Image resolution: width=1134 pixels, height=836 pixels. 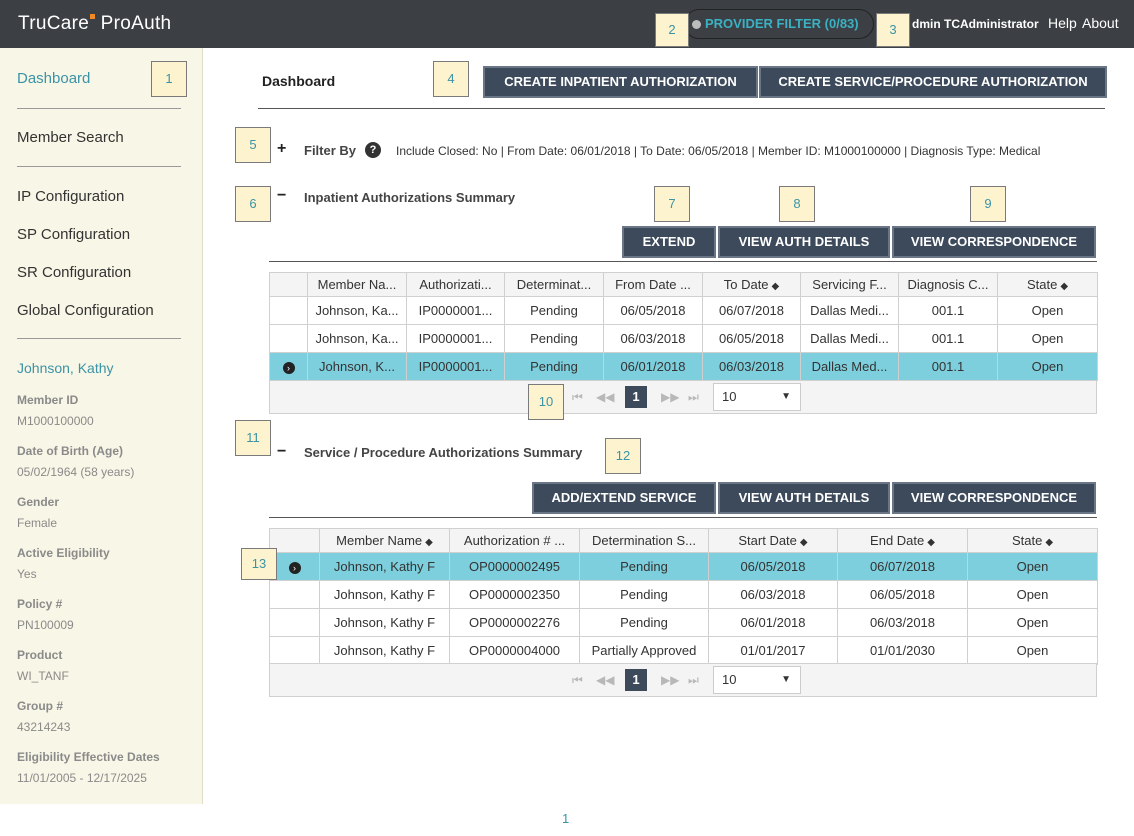 What do you see at coordinates (994, 242) in the screenshot?
I see `inpatient-view-correspondence-button: VIEW CORRESPONDENCE` at bounding box center [994, 242].